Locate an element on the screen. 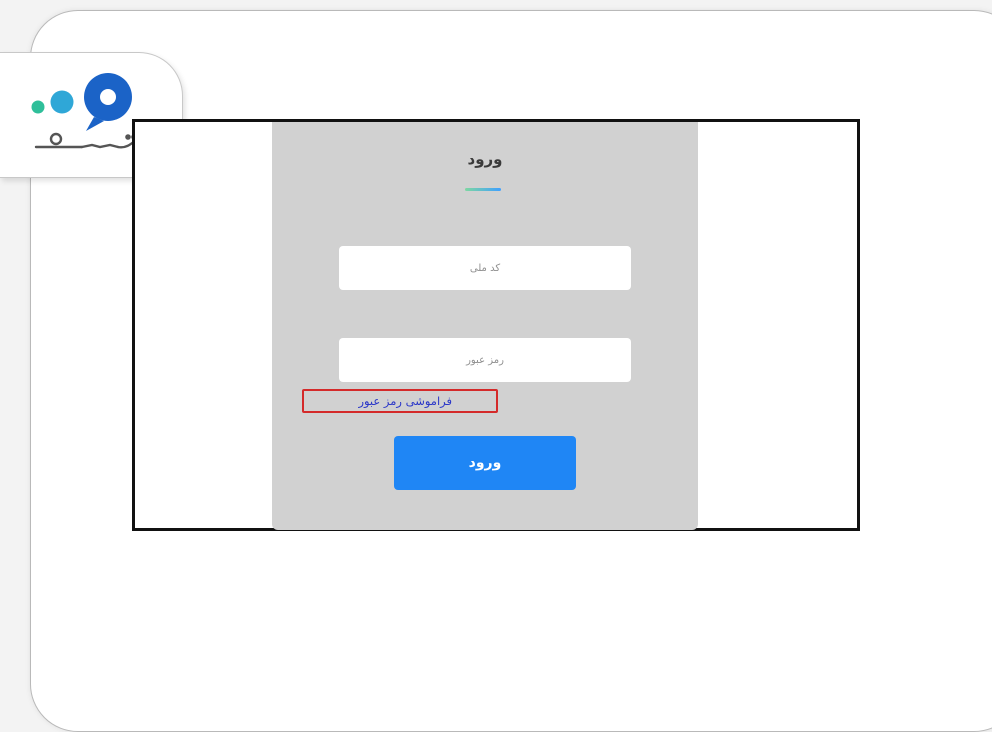 This screenshot has width=992, height=732. national-code-input is located at coordinates (485, 268).